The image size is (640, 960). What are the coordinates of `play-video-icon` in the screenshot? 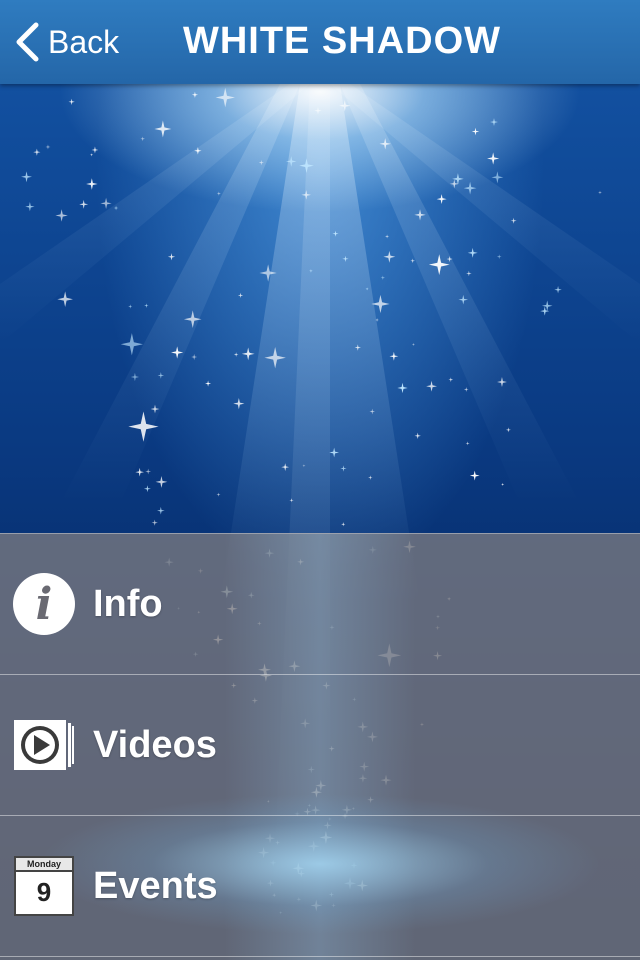 It's located at (44, 745).